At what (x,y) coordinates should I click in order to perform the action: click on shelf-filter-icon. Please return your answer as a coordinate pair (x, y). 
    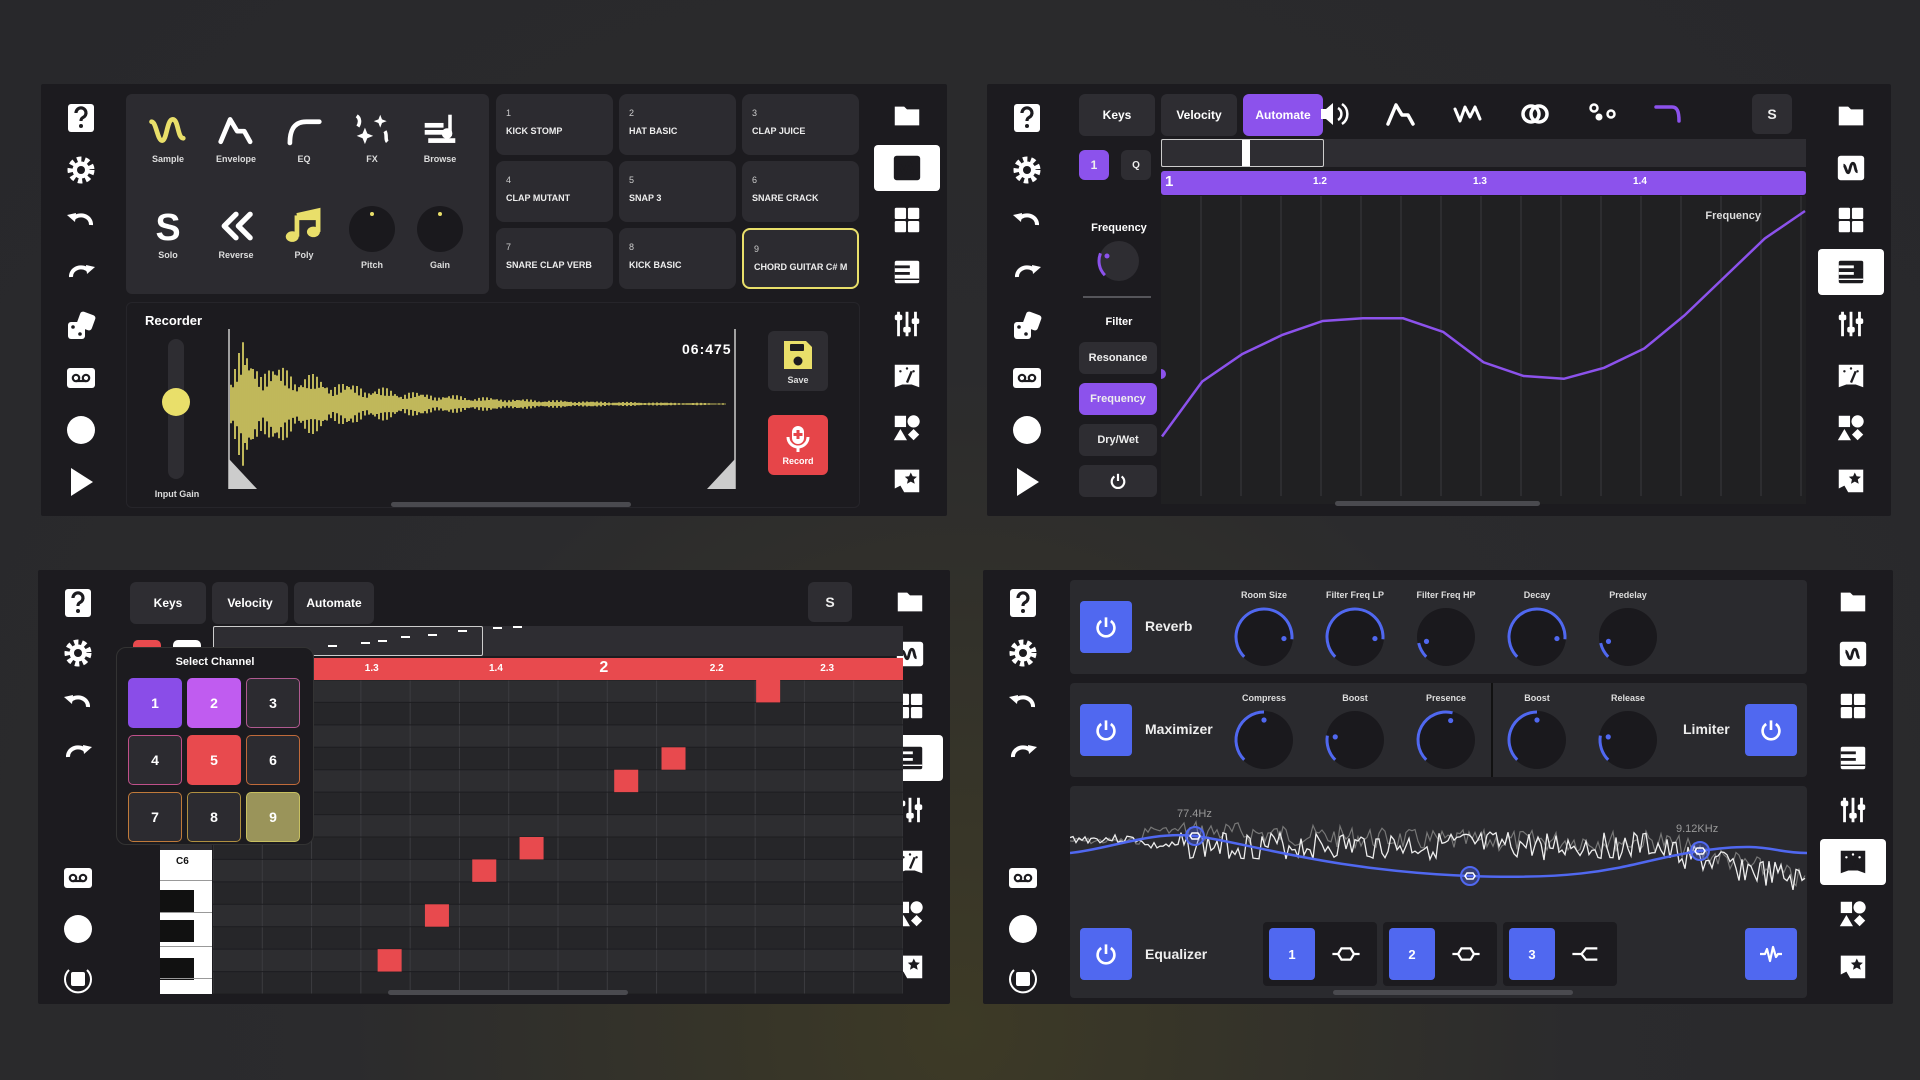
    Looking at the image, I should click on (1586, 954).